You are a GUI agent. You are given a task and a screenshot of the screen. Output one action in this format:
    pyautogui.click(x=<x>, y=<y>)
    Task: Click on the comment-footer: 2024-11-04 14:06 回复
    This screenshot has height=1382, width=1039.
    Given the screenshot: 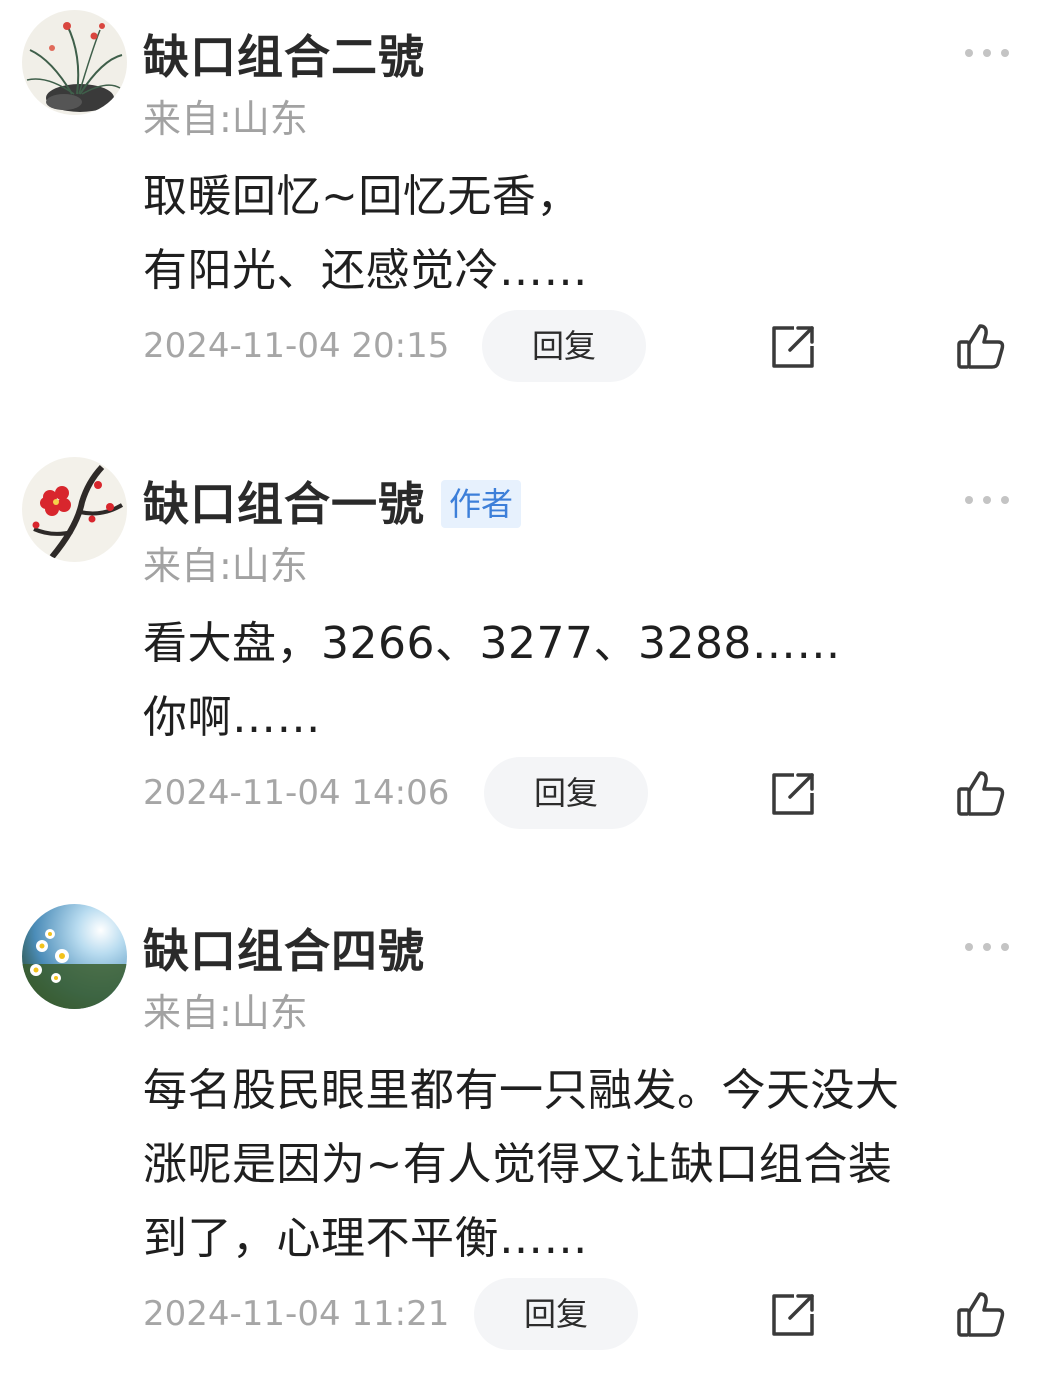 What is the action you would take?
    pyautogui.click(x=519, y=793)
    